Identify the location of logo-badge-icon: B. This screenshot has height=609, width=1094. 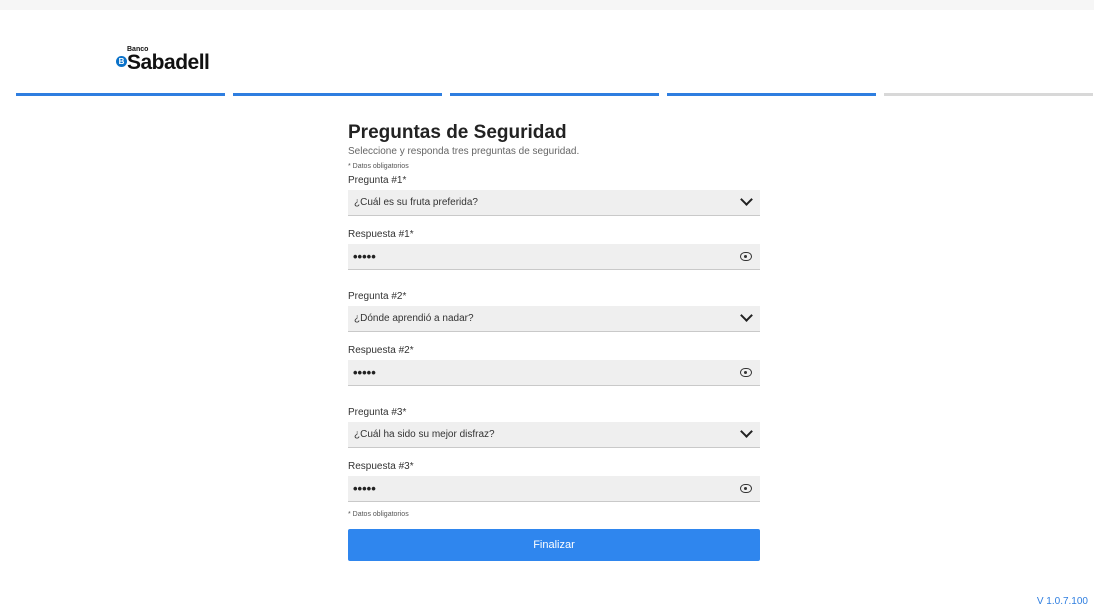
(121, 61).